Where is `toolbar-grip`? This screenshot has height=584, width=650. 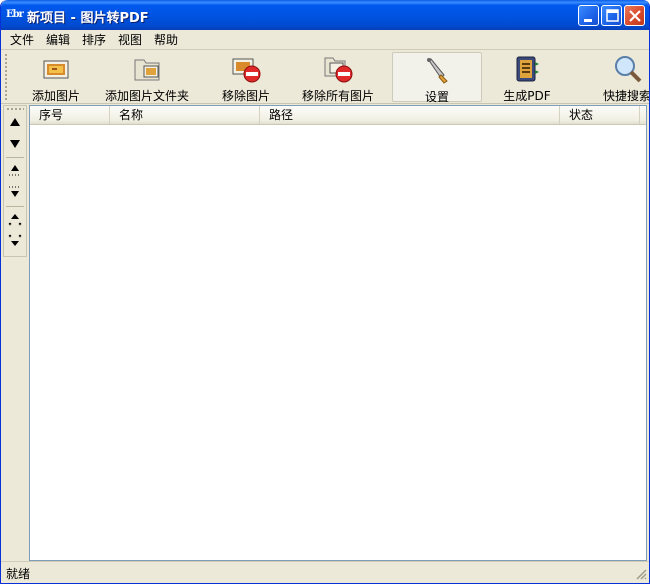 toolbar-grip is located at coordinates (6, 77).